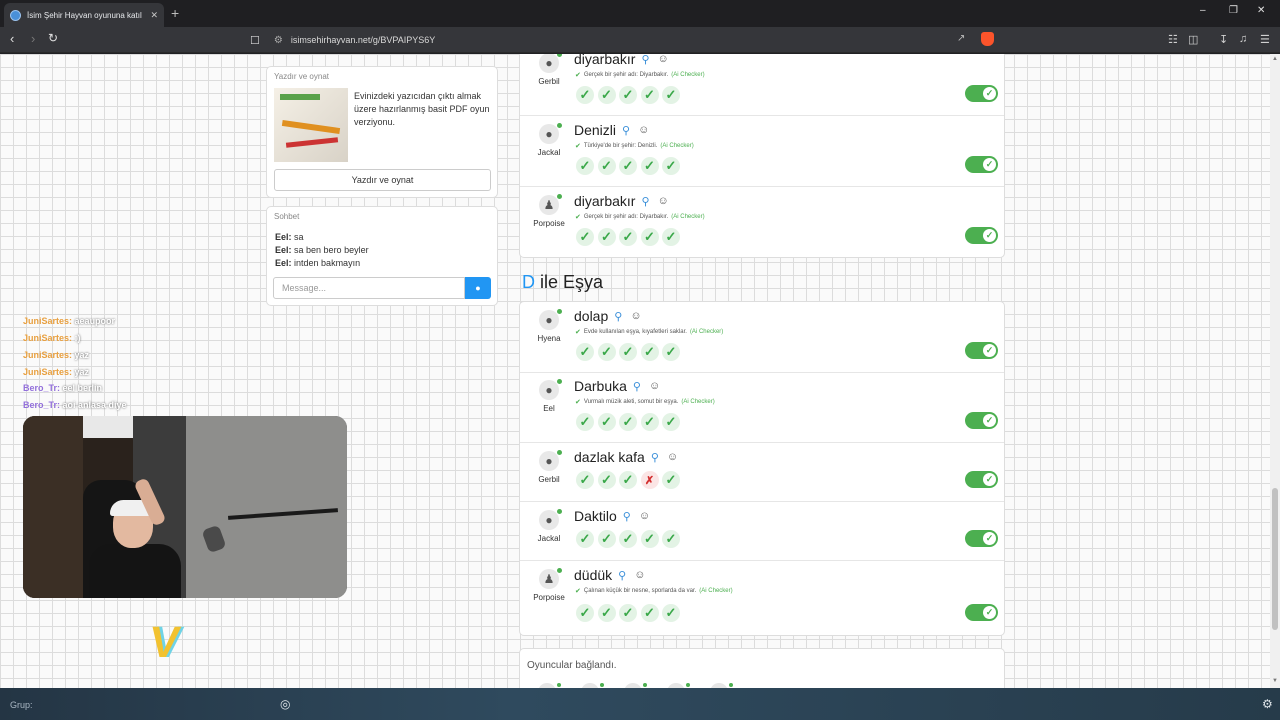  I want to click on reload-icon: ↻, so click(53, 38).